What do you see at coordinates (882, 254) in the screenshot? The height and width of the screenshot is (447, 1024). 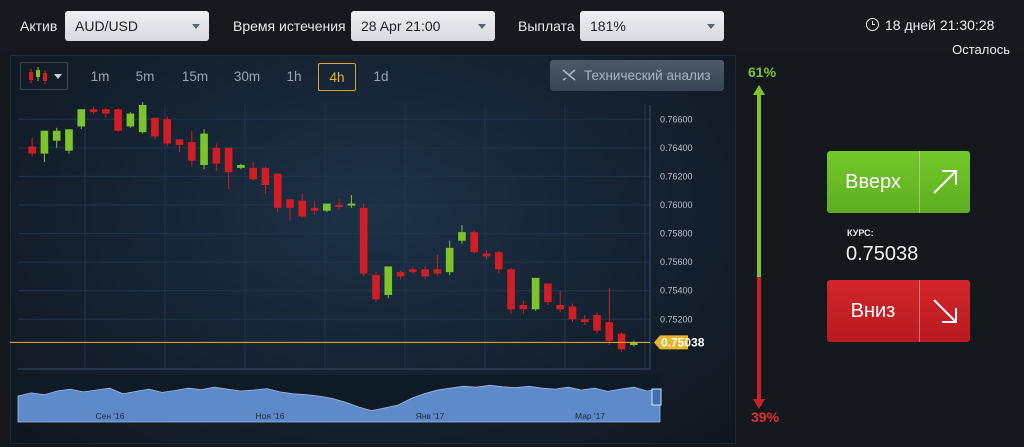 I see `rate-value: 0.75038` at bounding box center [882, 254].